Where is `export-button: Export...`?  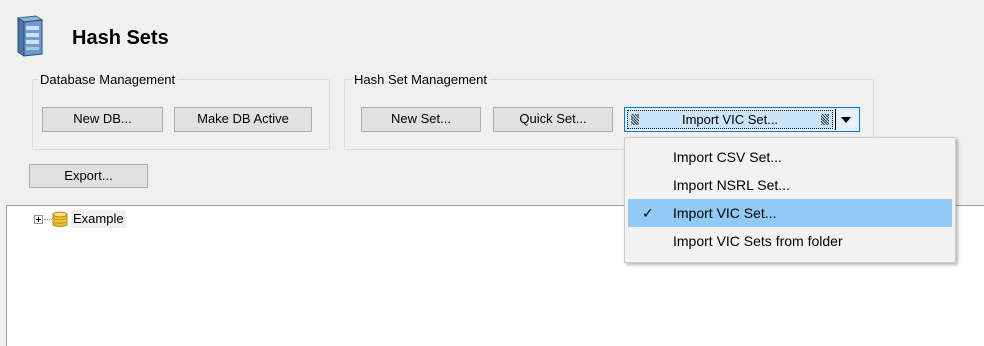
export-button: Export... is located at coordinates (88, 176).